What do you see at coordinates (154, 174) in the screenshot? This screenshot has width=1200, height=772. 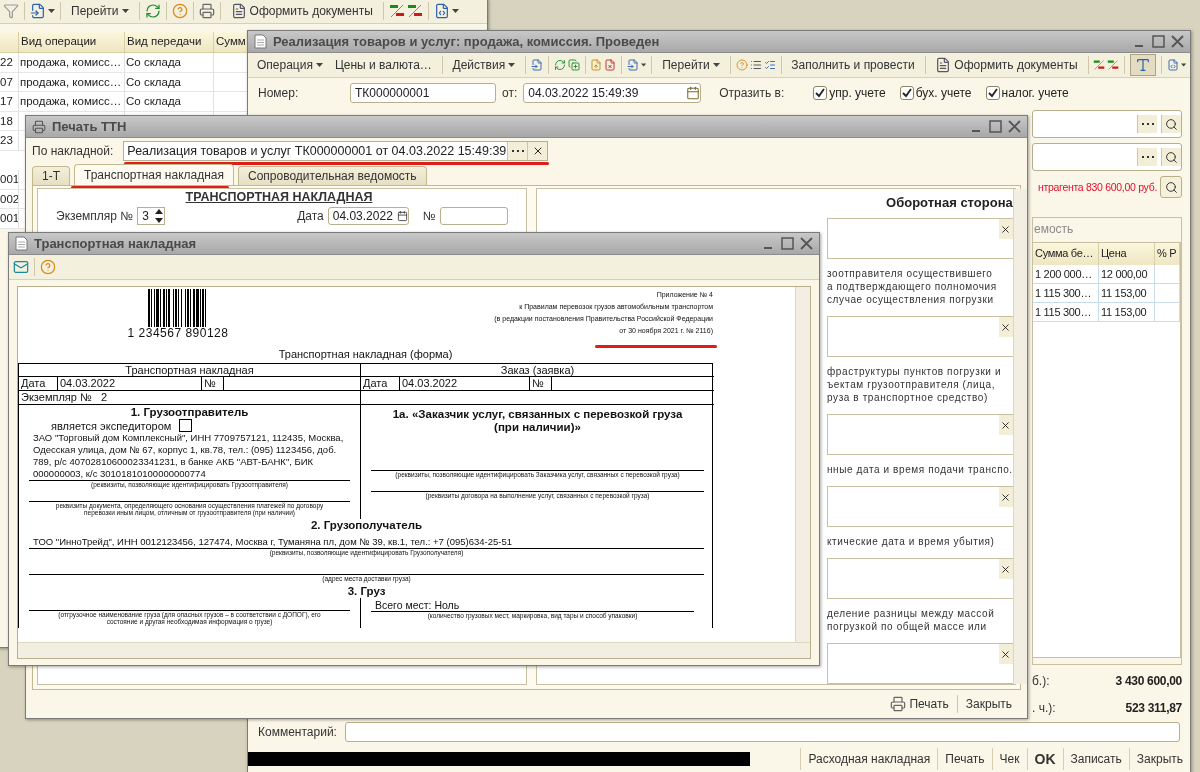 I see `tab: Транспортная накладная` at bounding box center [154, 174].